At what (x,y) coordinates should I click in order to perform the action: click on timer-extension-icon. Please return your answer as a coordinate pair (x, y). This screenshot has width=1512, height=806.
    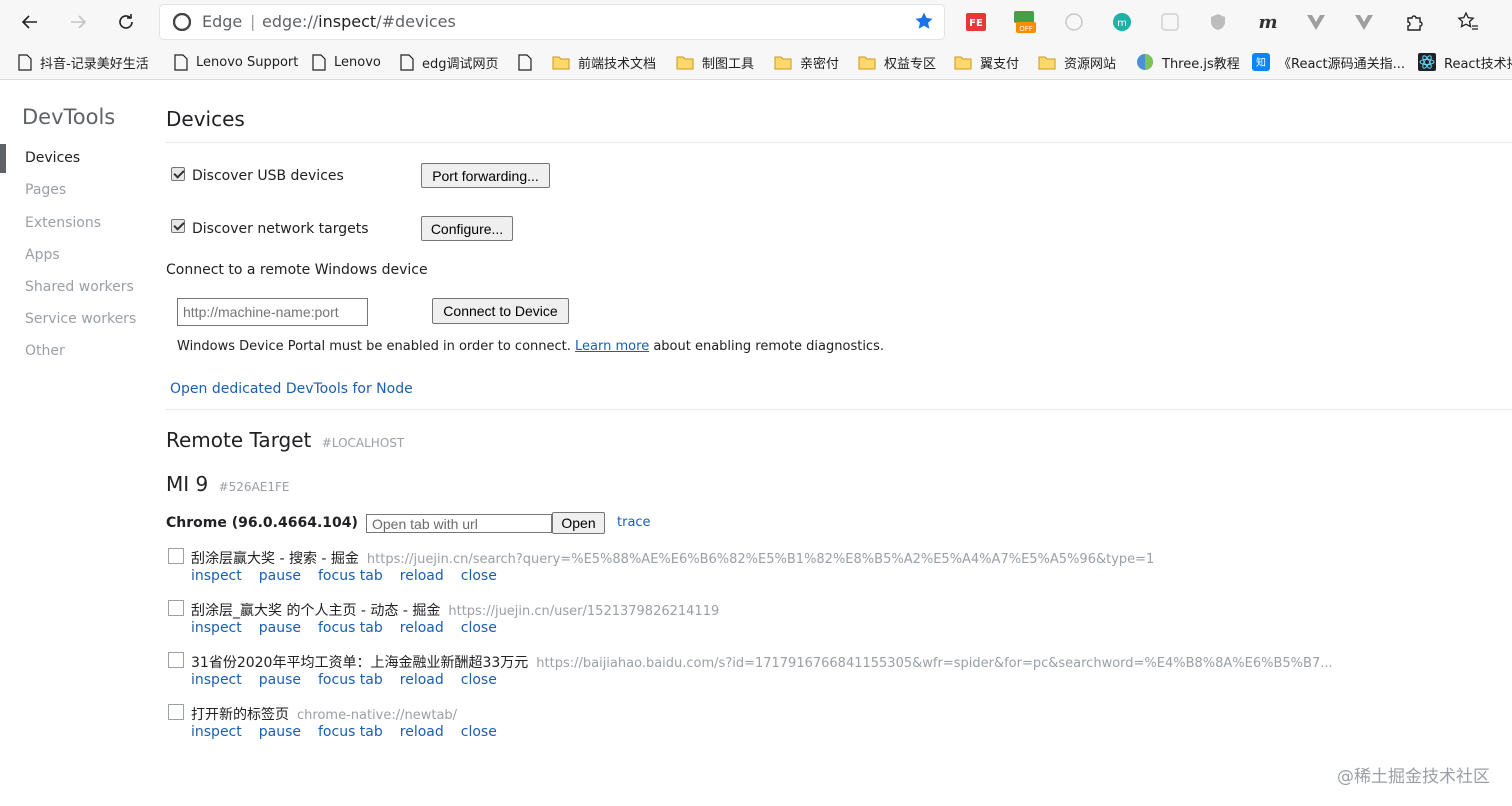
    Looking at the image, I should click on (1074, 22).